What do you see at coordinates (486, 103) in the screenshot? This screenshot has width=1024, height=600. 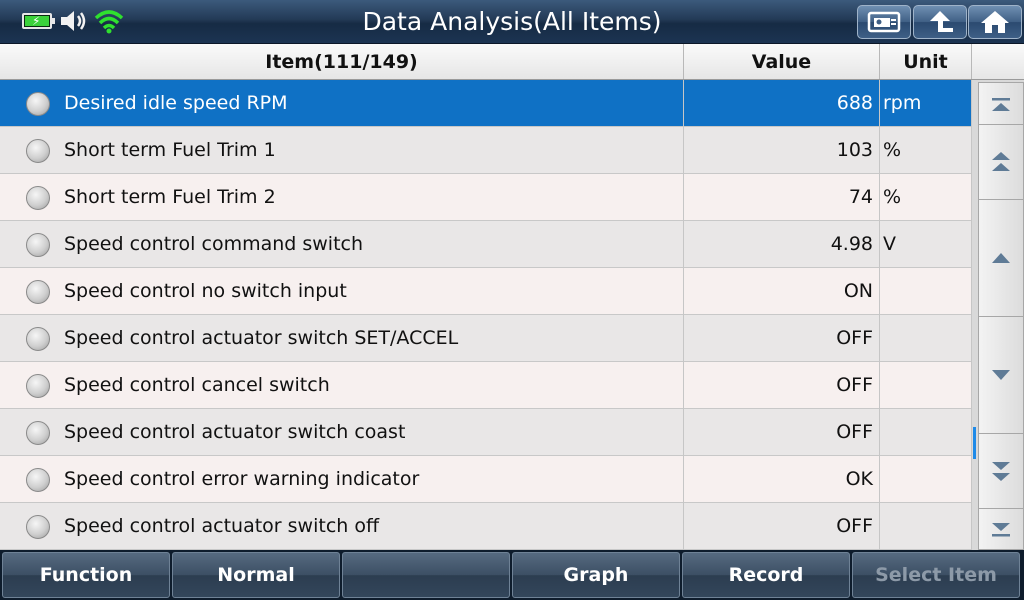 I see `table-row: Desired idle speed RPM 688 rpm` at bounding box center [486, 103].